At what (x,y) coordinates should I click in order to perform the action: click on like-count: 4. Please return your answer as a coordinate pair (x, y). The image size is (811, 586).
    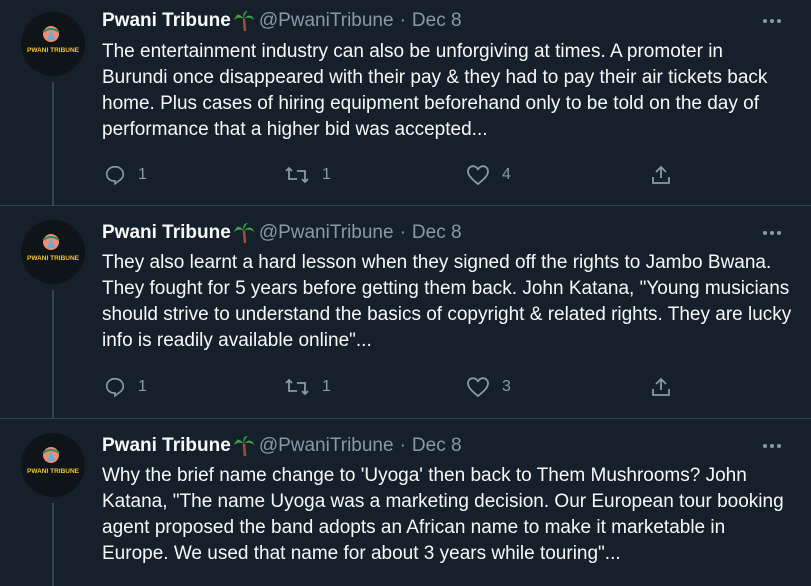
    Looking at the image, I should click on (506, 174).